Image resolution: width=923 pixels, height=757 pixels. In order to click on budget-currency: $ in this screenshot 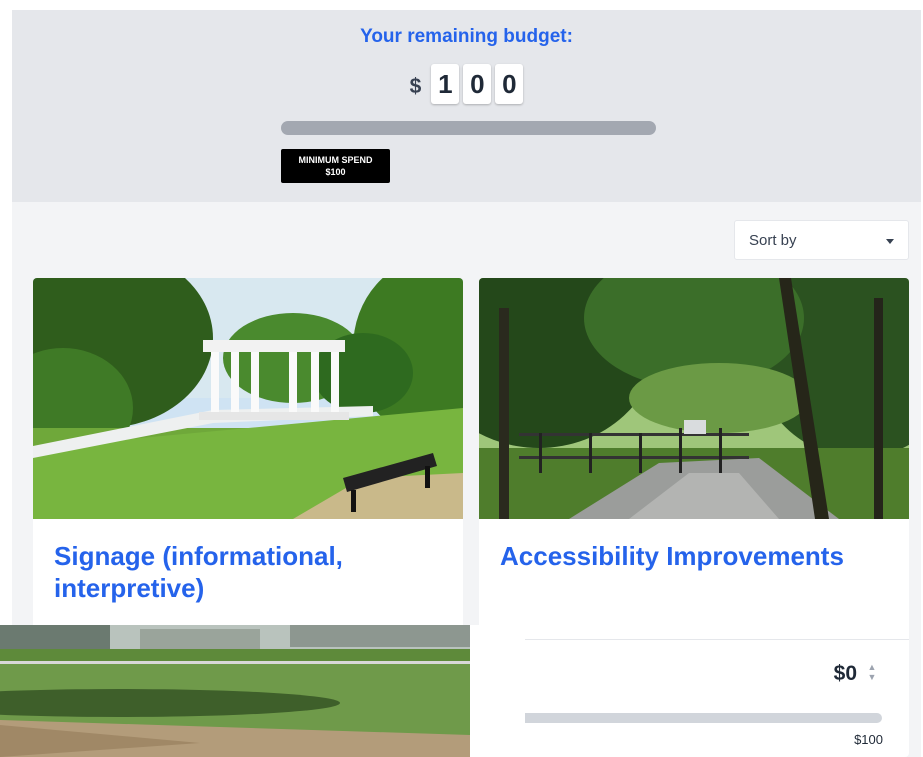, I will do `click(415, 86)`.